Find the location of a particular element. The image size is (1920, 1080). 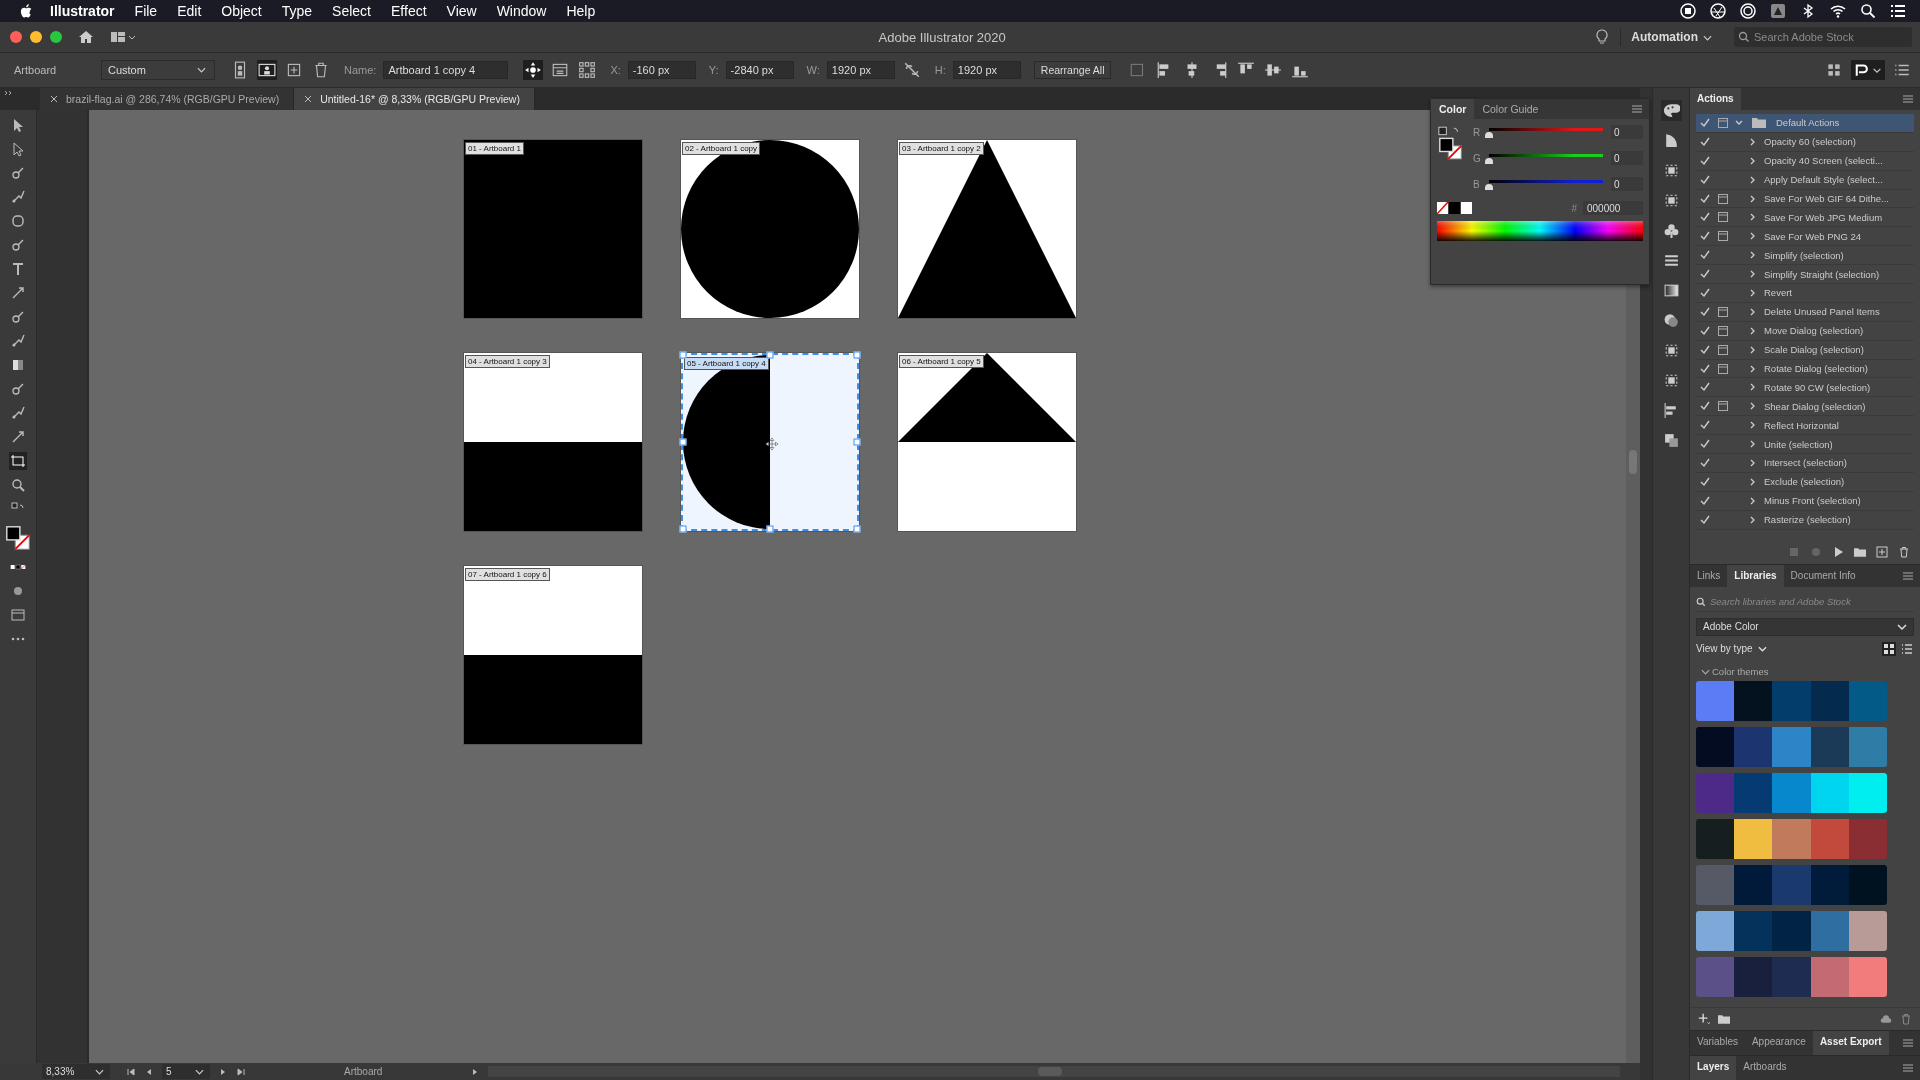

fill-stroke-icon is located at coordinates (1451, 144).